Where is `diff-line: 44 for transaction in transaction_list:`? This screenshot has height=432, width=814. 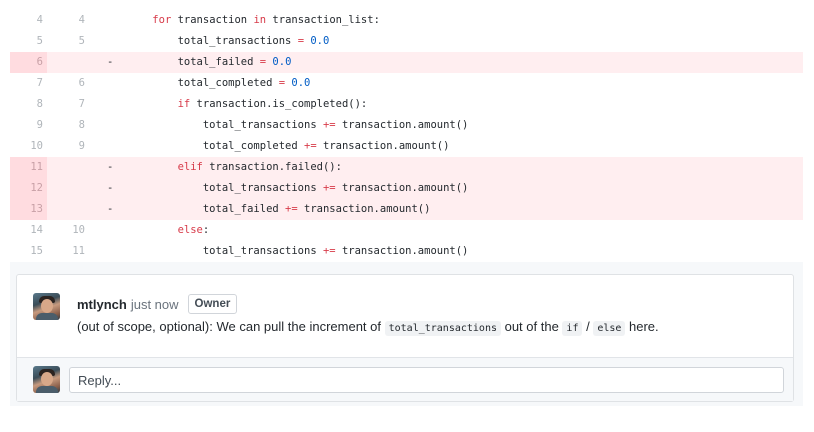 diff-line: 44 for transaction in transaction_list: is located at coordinates (406, 20).